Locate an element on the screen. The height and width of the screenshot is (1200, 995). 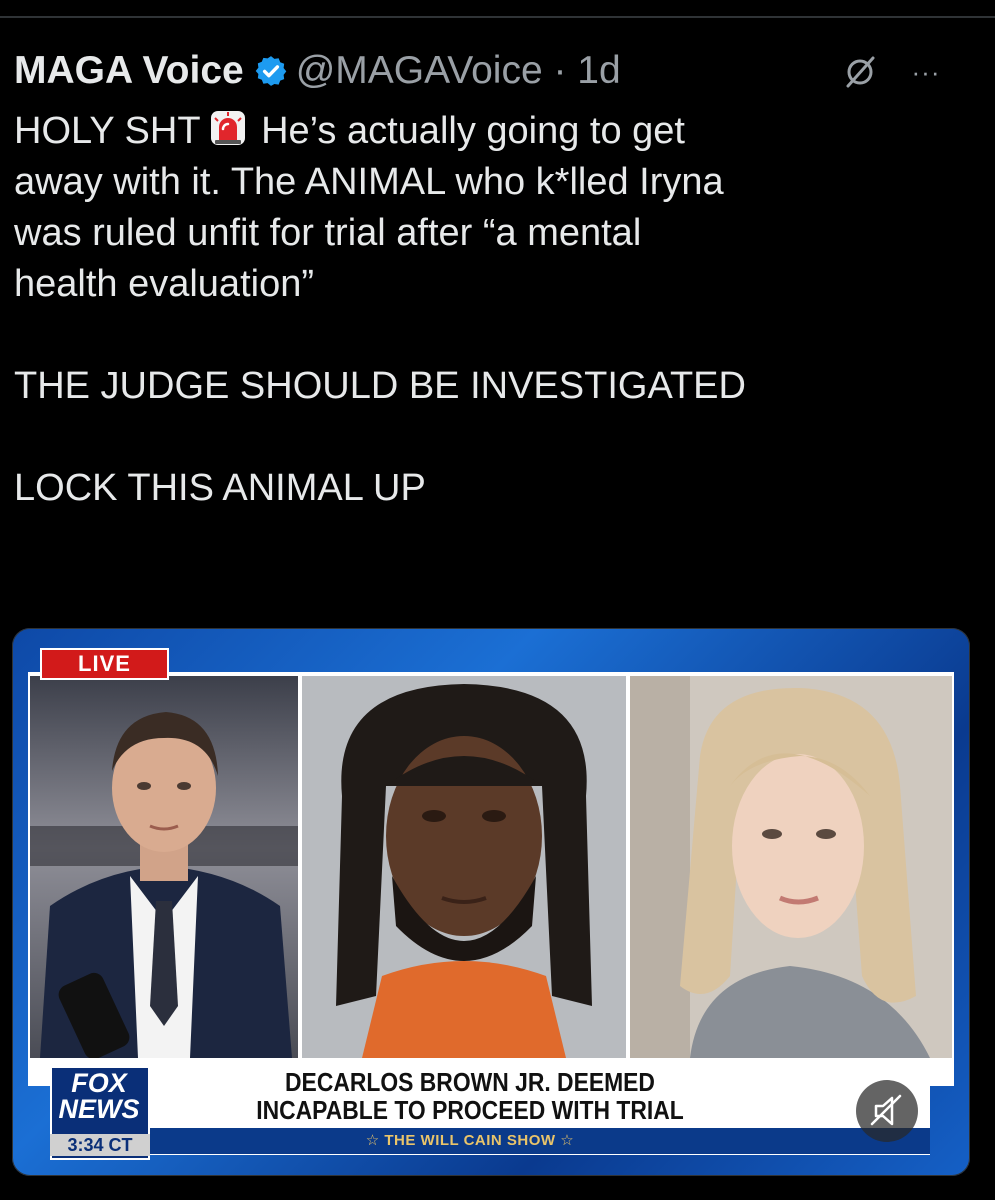
more-options-icon: ··· is located at coordinates (926, 72).